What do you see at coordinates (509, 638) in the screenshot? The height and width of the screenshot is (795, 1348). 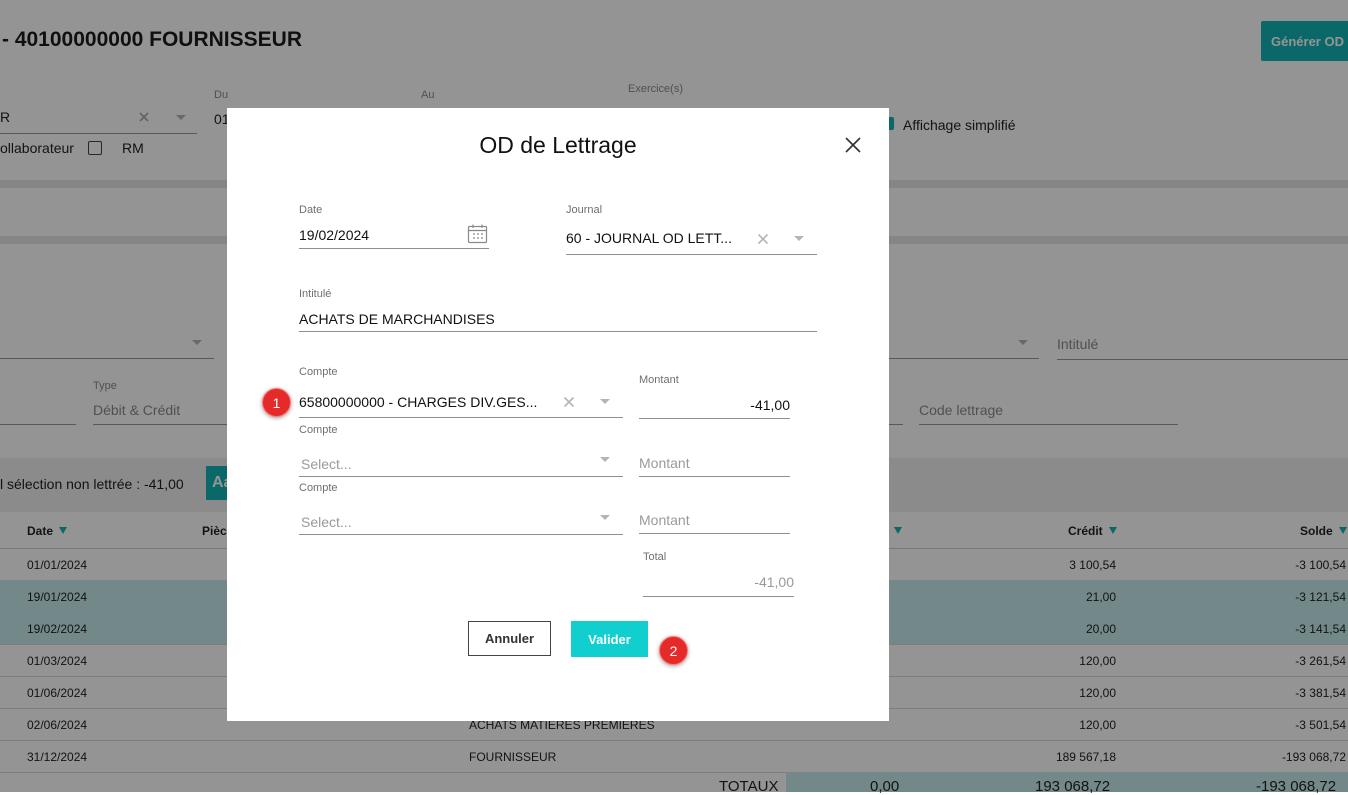 I see `annuler-button: Annuler` at bounding box center [509, 638].